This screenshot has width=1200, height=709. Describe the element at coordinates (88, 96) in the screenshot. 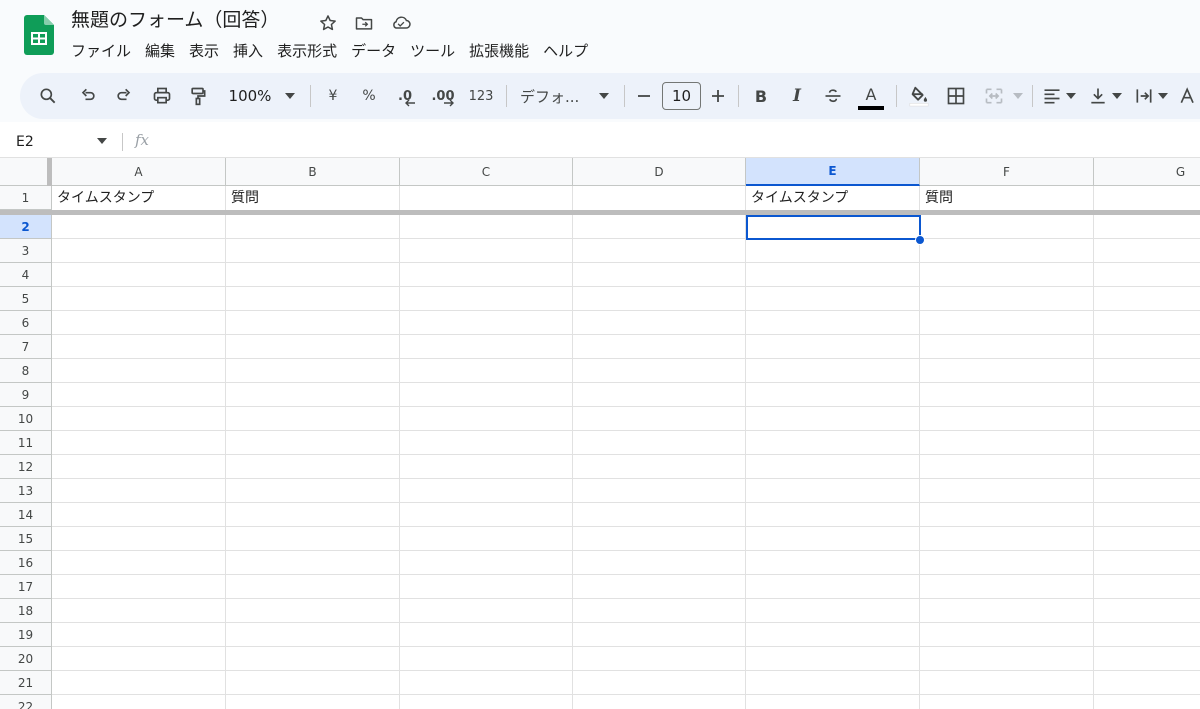

I see `undo-icon` at that location.